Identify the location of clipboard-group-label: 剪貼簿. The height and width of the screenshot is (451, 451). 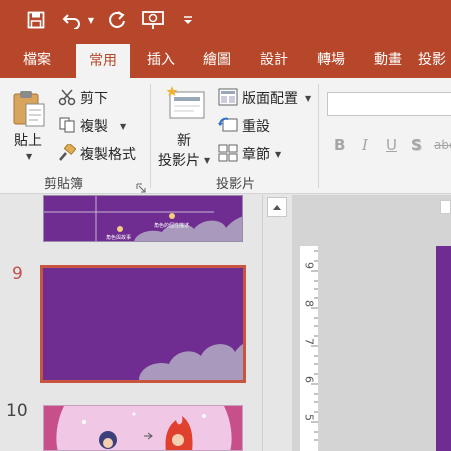
(64, 184).